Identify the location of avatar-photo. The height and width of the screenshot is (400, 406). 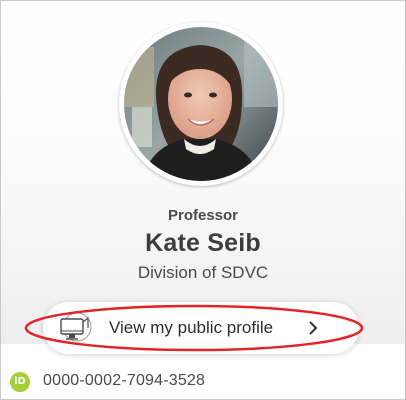
(201, 104).